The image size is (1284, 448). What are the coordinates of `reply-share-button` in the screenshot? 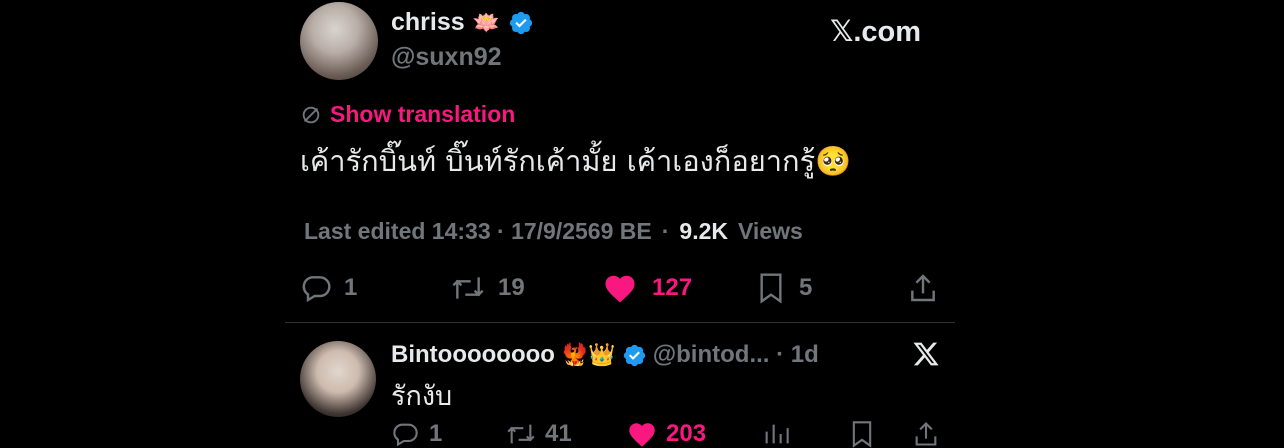 It's located at (926, 434).